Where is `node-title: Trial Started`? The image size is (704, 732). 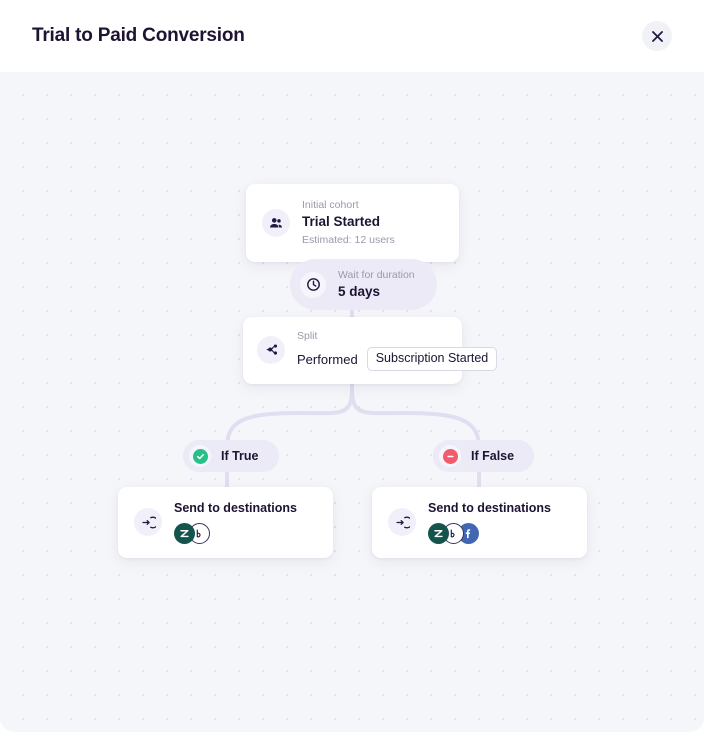
node-title: Trial Started is located at coordinates (341, 222).